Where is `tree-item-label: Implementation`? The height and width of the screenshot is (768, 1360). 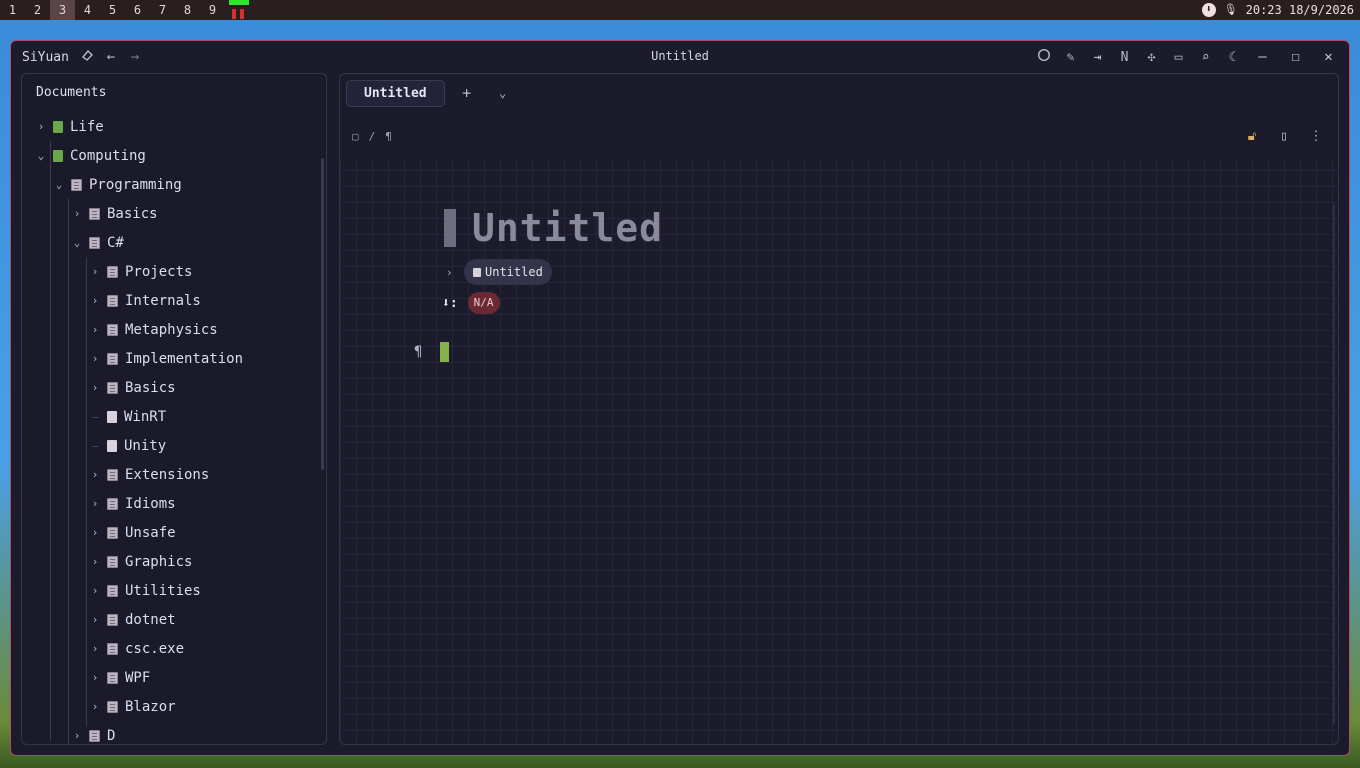 tree-item-label: Implementation is located at coordinates (184, 358).